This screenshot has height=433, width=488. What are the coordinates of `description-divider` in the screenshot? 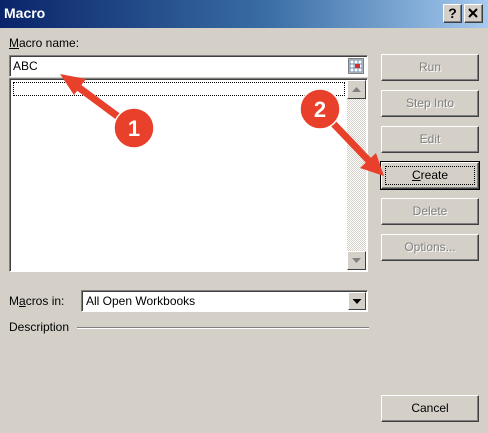 It's located at (223, 328).